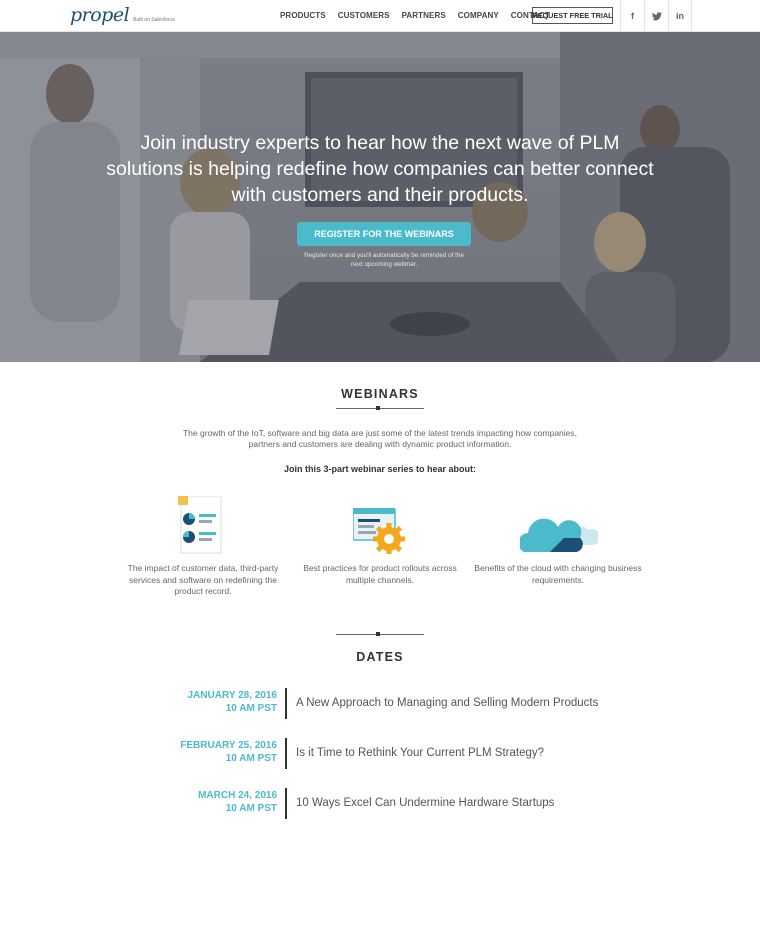  I want to click on date-when: FEBRUARY 25, 2016 10 AM PST, so click(228, 752).